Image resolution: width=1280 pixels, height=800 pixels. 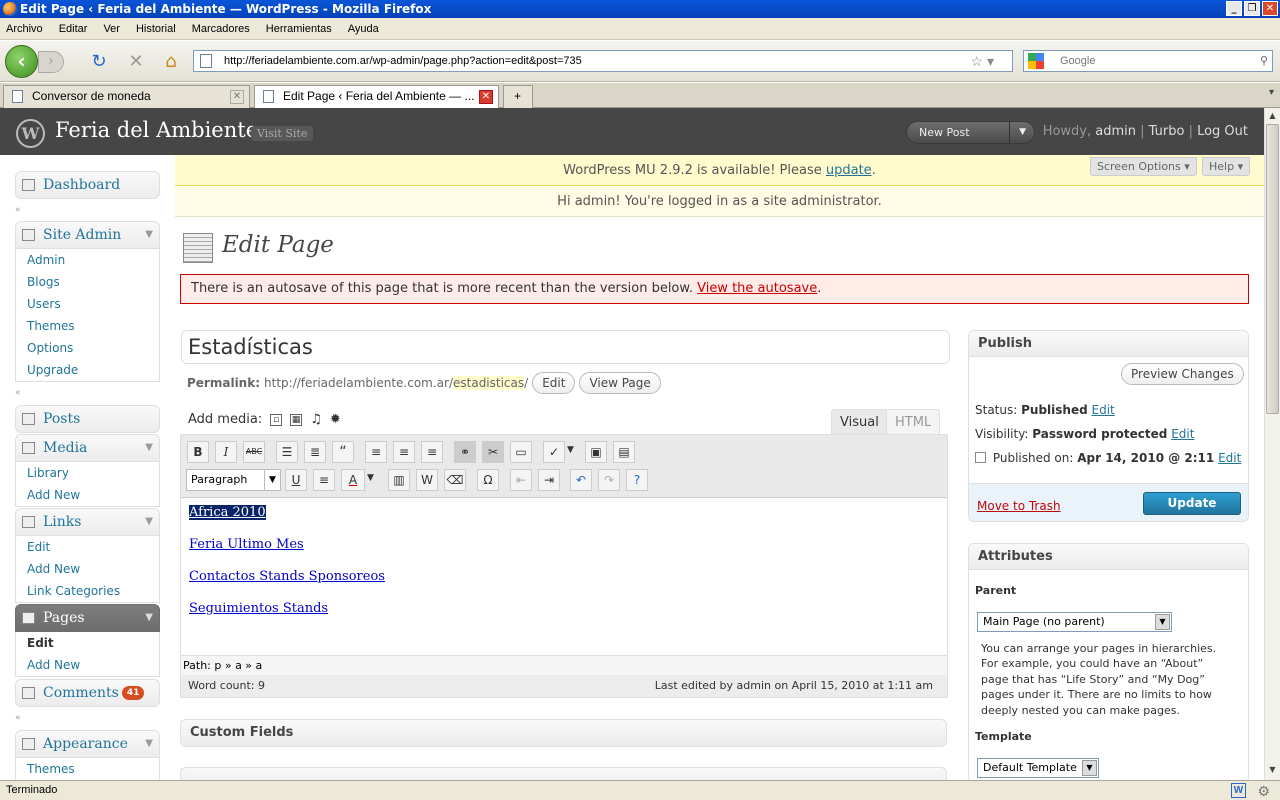 What do you see at coordinates (87, 665) in the screenshot?
I see `submenu-pages-add-new: Add New` at bounding box center [87, 665].